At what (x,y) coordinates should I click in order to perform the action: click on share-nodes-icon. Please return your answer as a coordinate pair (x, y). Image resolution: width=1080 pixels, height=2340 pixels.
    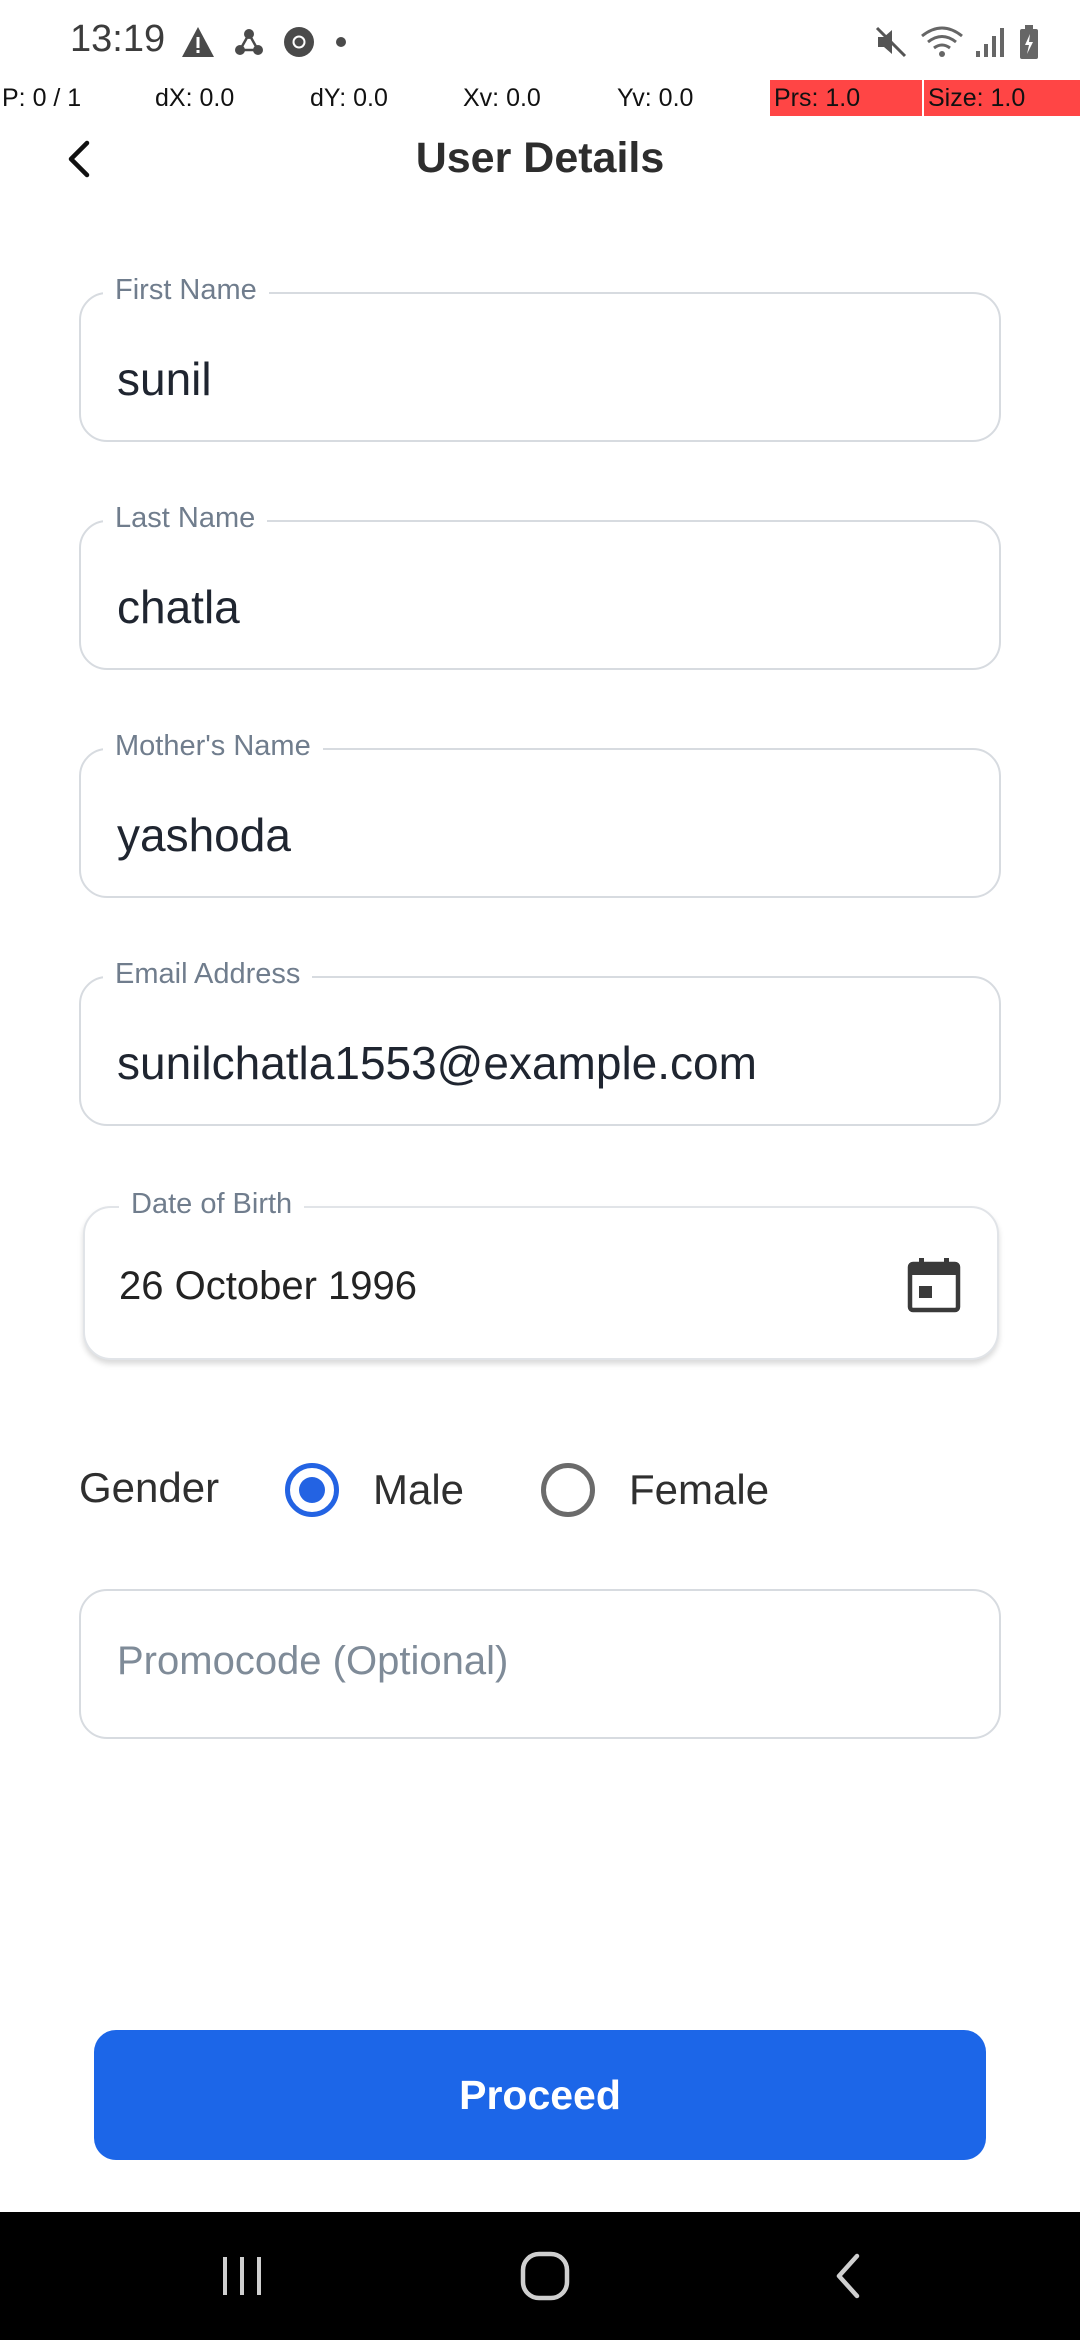
    Looking at the image, I should click on (249, 42).